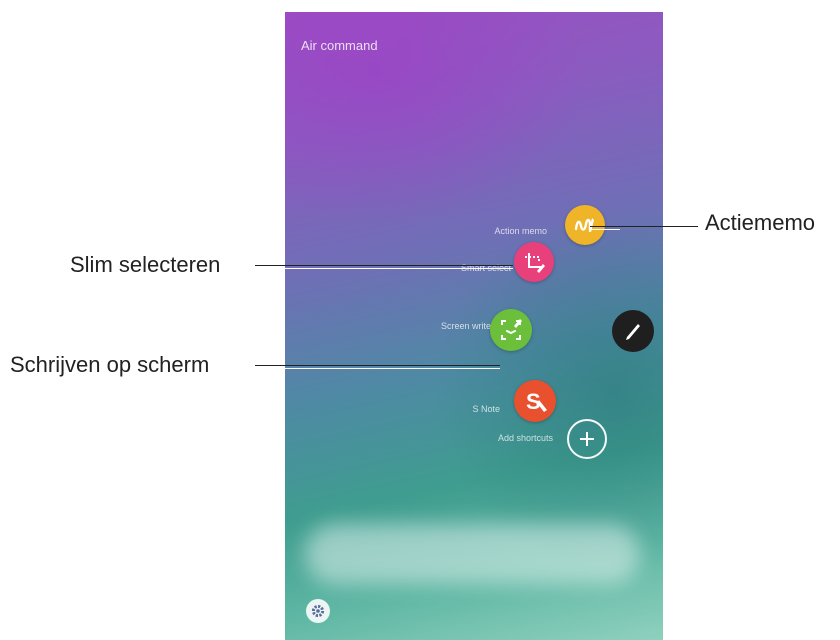  Describe the element at coordinates (392, 368) in the screenshot. I see `screen-write-leader-highlight` at that location.